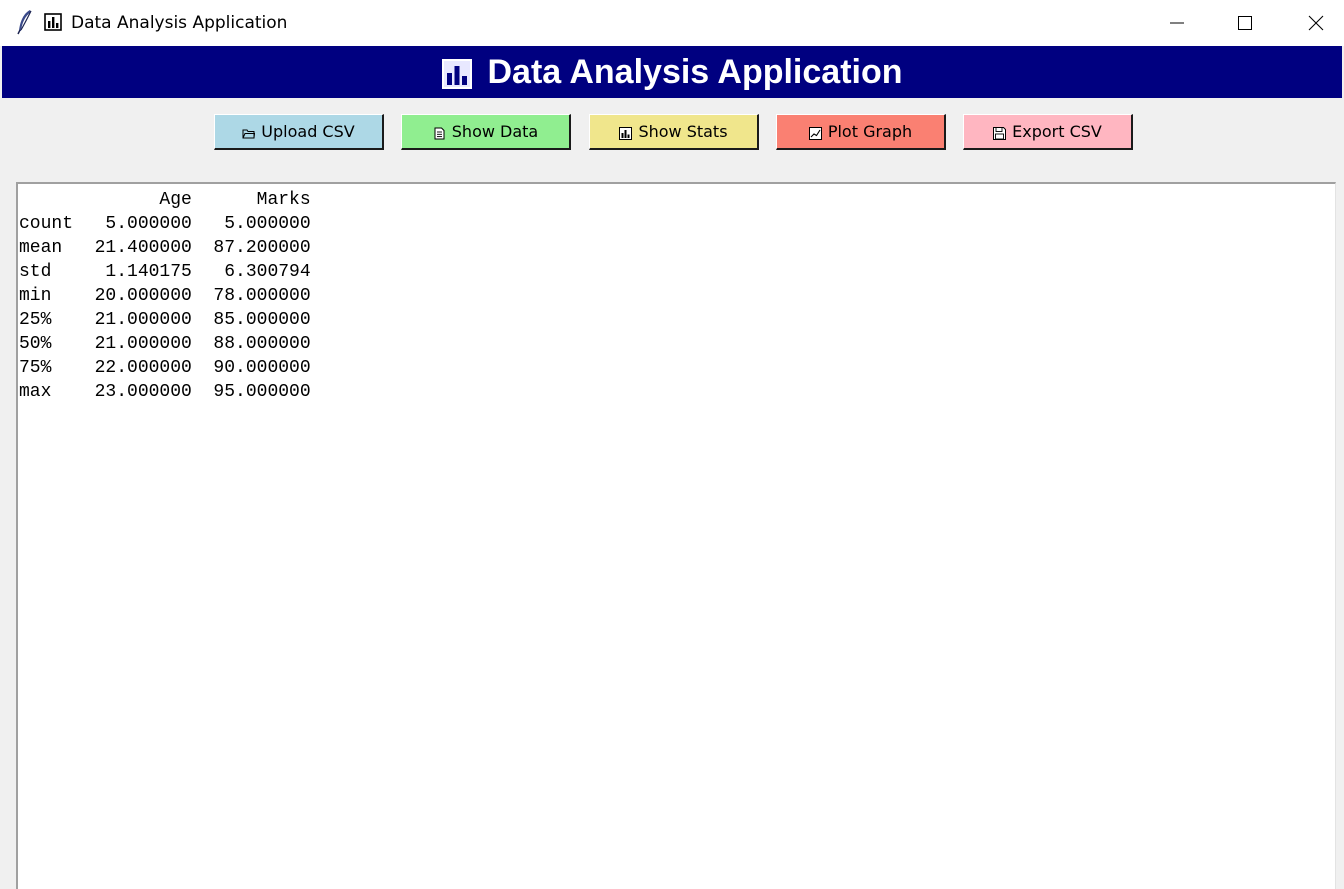 This screenshot has width=1344, height=889. What do you see at coordinates (439, 133) in the screenshot?
I see `document-icon` at bounding box center [439, 133].